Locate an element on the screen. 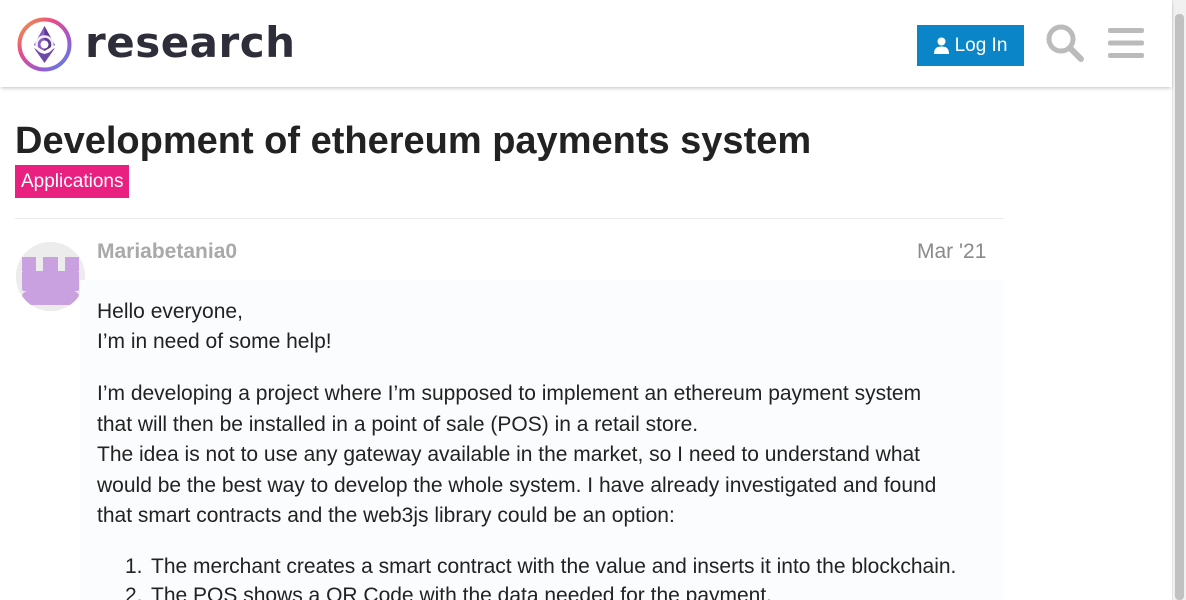  post-paragraph: Hello everyone, is located at coordinates (170, 311).